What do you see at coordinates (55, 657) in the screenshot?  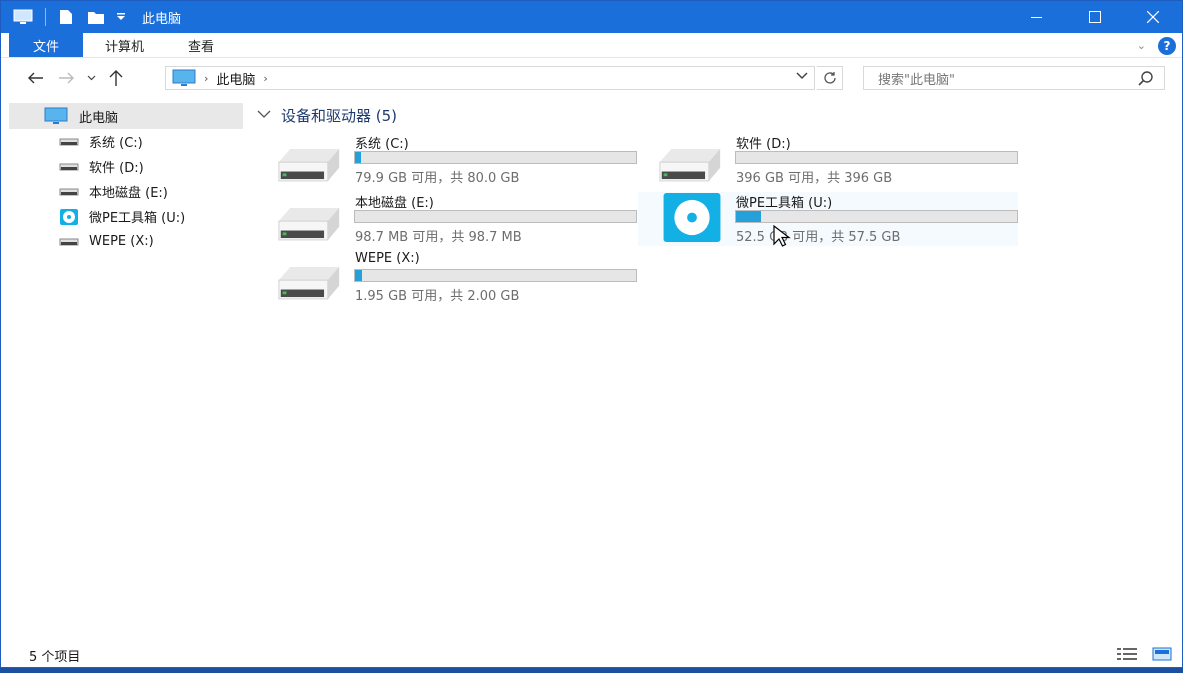 I see `item-count: 5 个项目` at bounding box center [55, 657].